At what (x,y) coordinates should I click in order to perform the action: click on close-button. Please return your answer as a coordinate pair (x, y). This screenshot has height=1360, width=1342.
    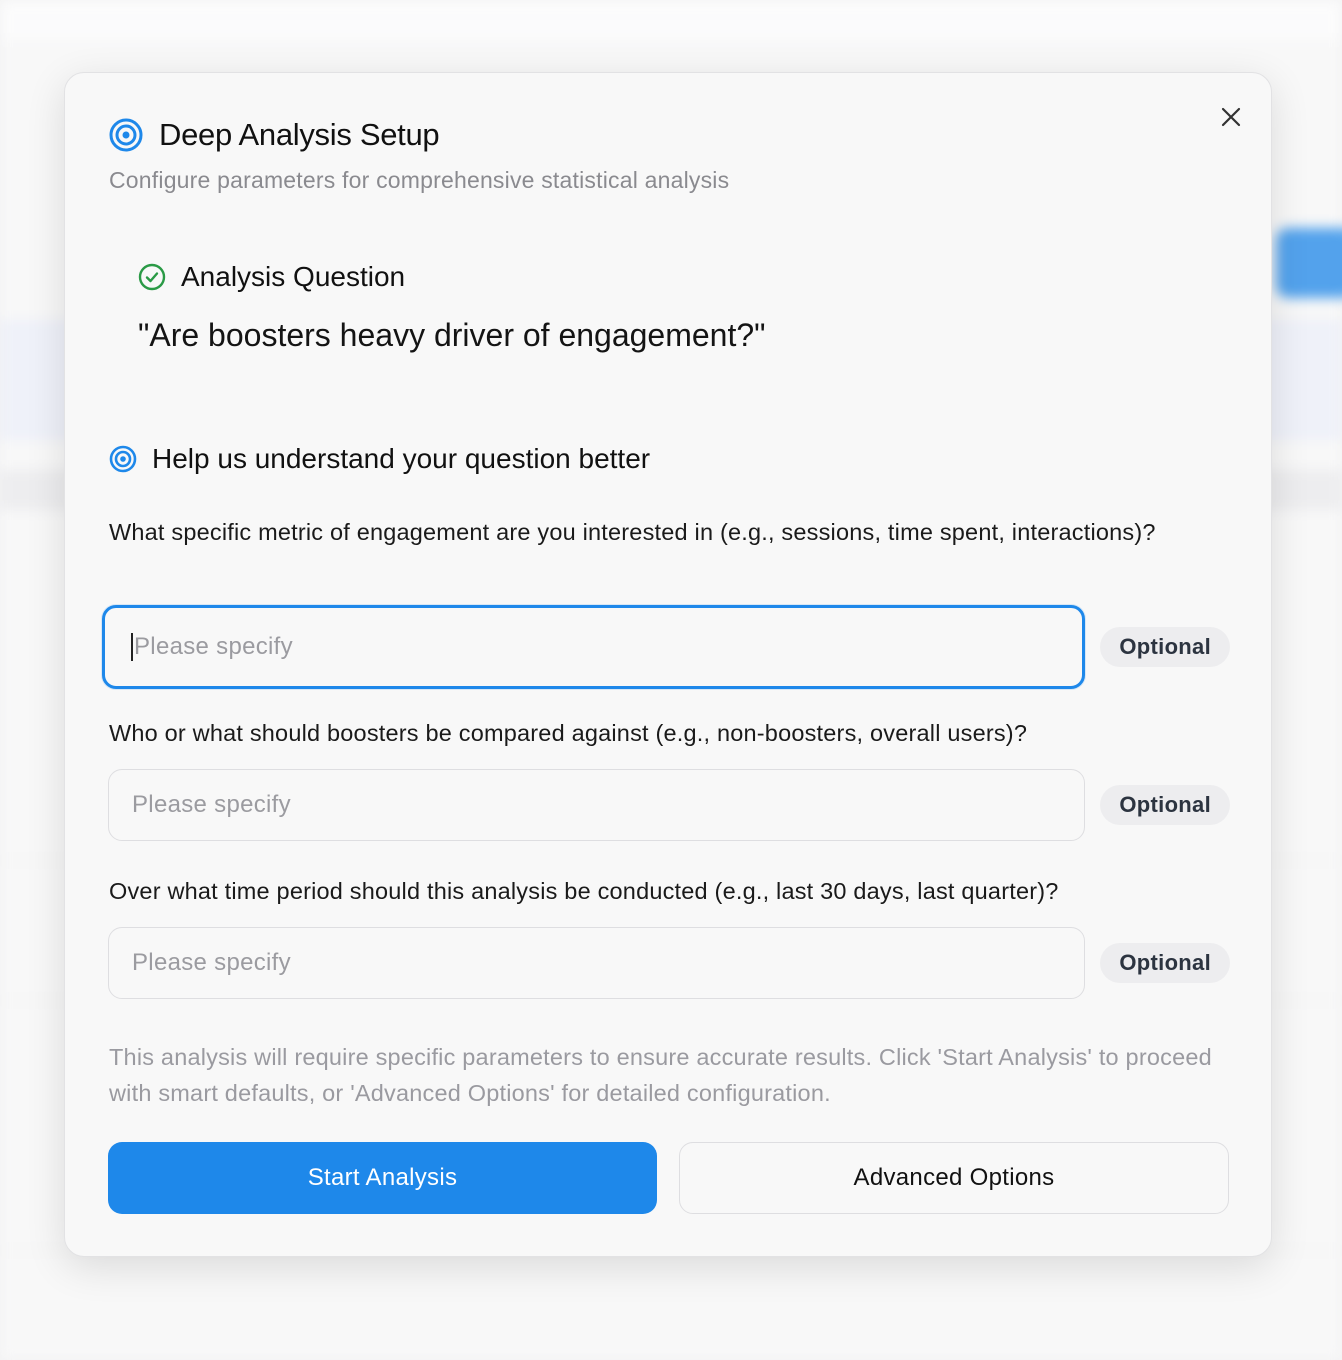
    Looking at the image, I should click on (1231, 117).